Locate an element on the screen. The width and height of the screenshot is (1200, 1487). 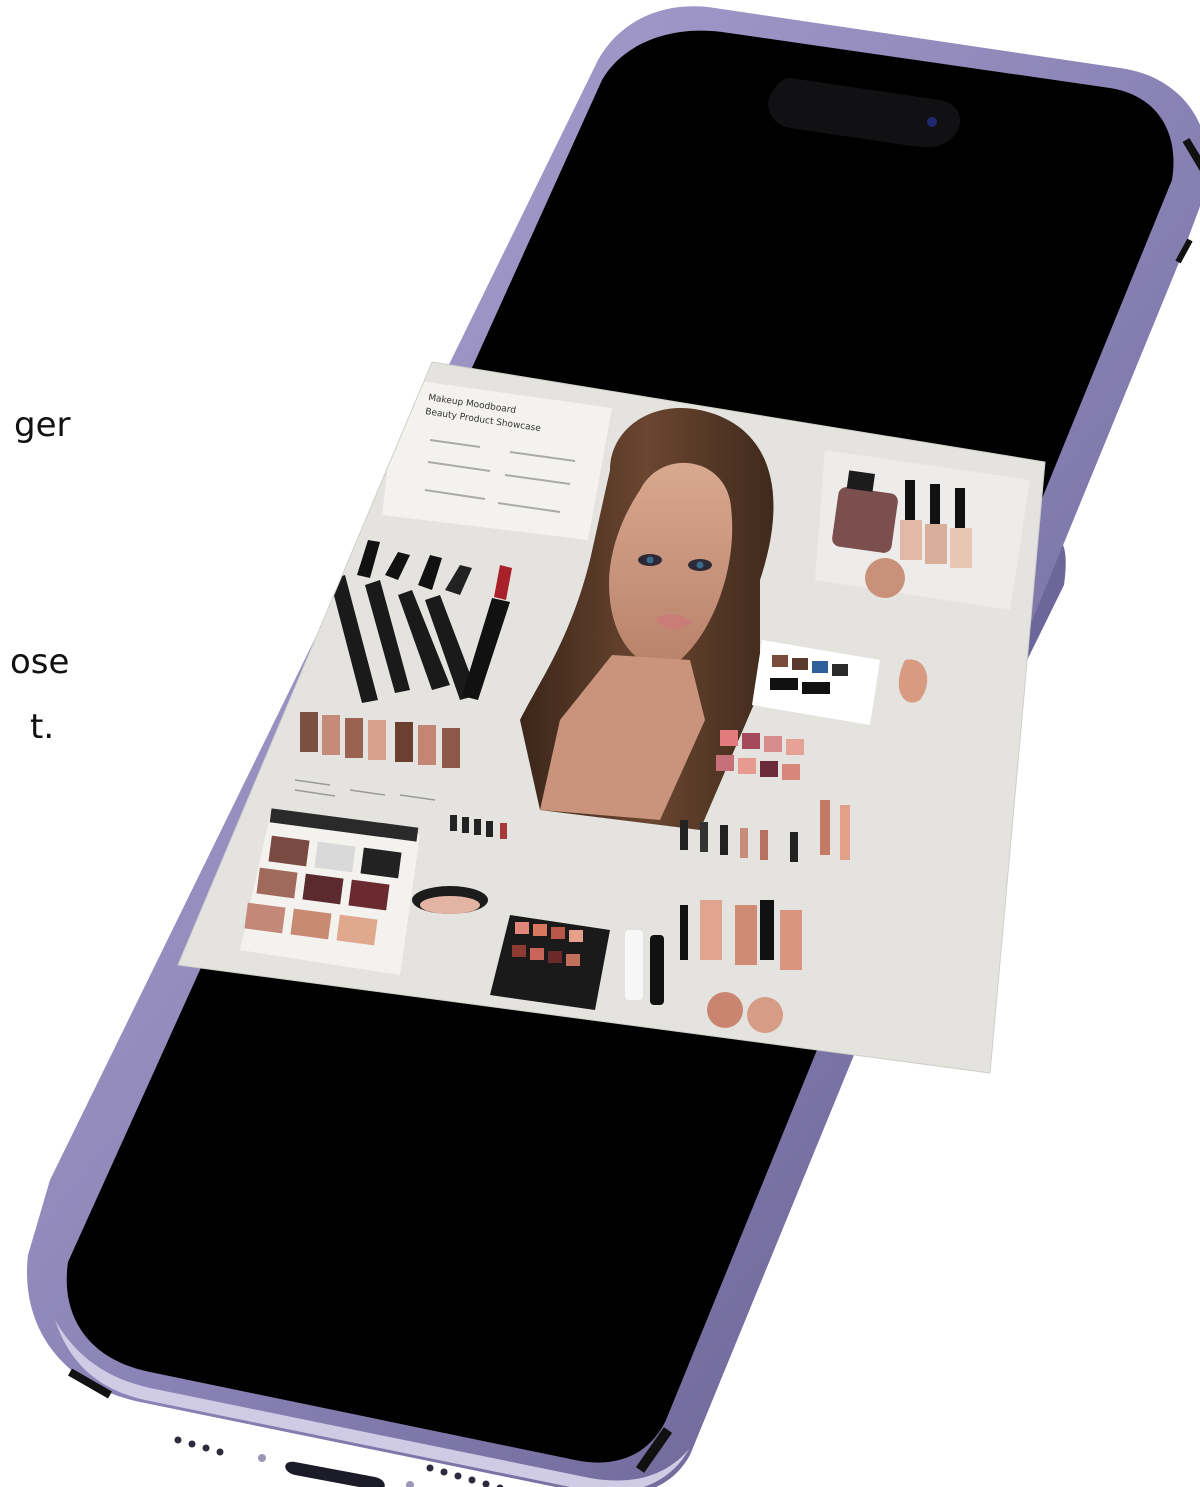
front-camera-icon is located at coordinates (932, 122).